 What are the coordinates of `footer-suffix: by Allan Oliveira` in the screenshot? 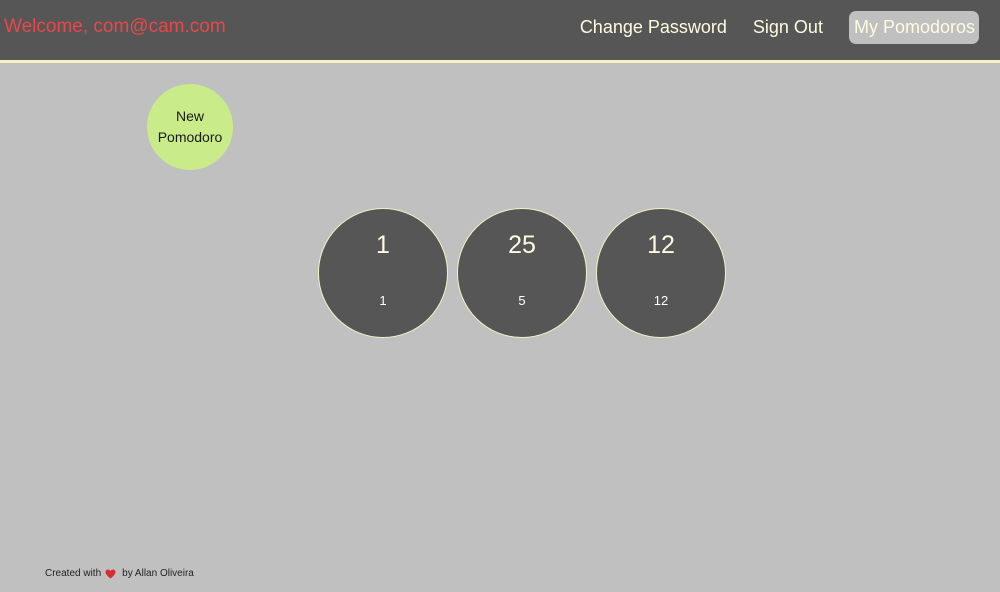 It's located at (158, 573).